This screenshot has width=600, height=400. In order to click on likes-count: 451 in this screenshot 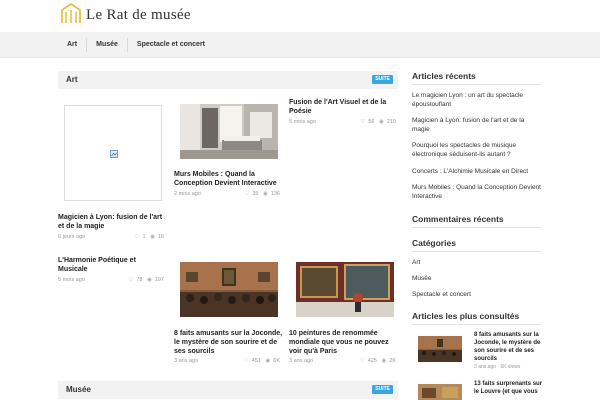, I will do `click(256, 361)`.